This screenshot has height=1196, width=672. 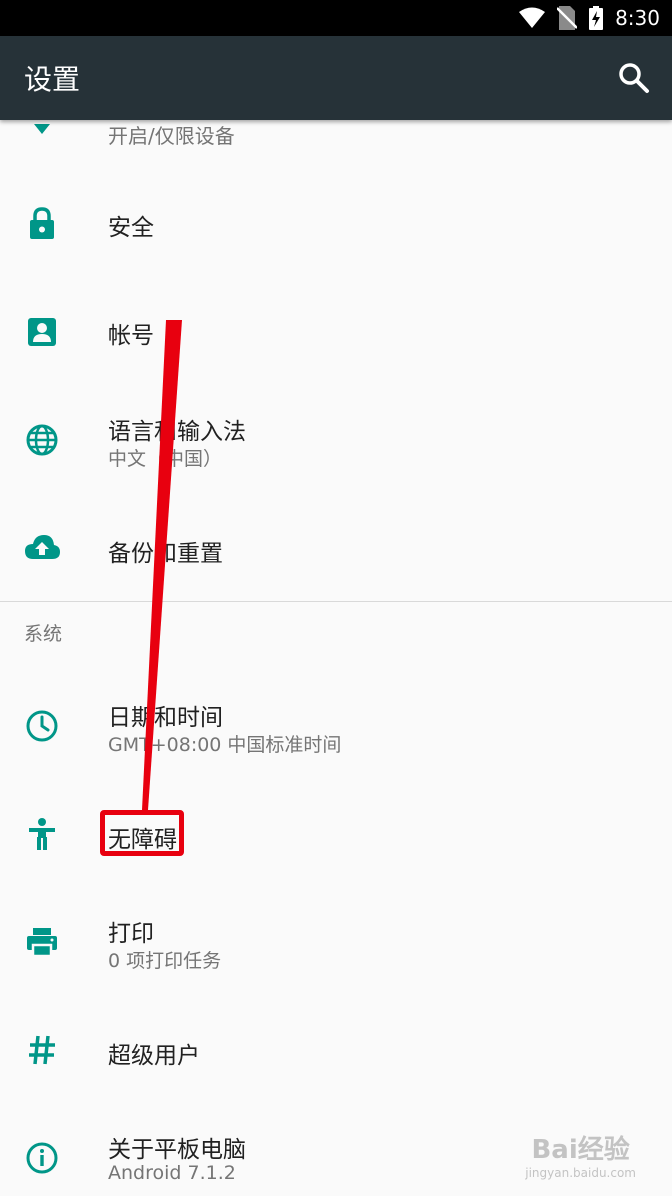 What do you see at coordinates (165, 554) in the screenshot?
I see `list-item-title: 备份和重置` at bounding box center [165, 554].